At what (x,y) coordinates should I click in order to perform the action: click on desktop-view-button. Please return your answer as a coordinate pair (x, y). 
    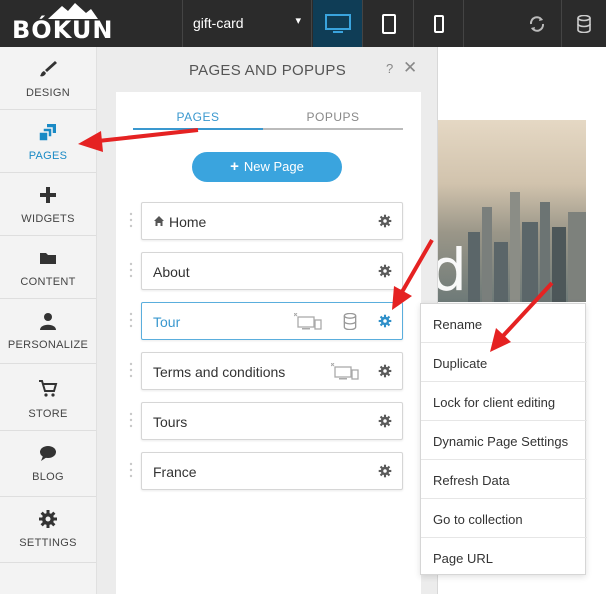
    Looking at the image, I should click on (338, 23).